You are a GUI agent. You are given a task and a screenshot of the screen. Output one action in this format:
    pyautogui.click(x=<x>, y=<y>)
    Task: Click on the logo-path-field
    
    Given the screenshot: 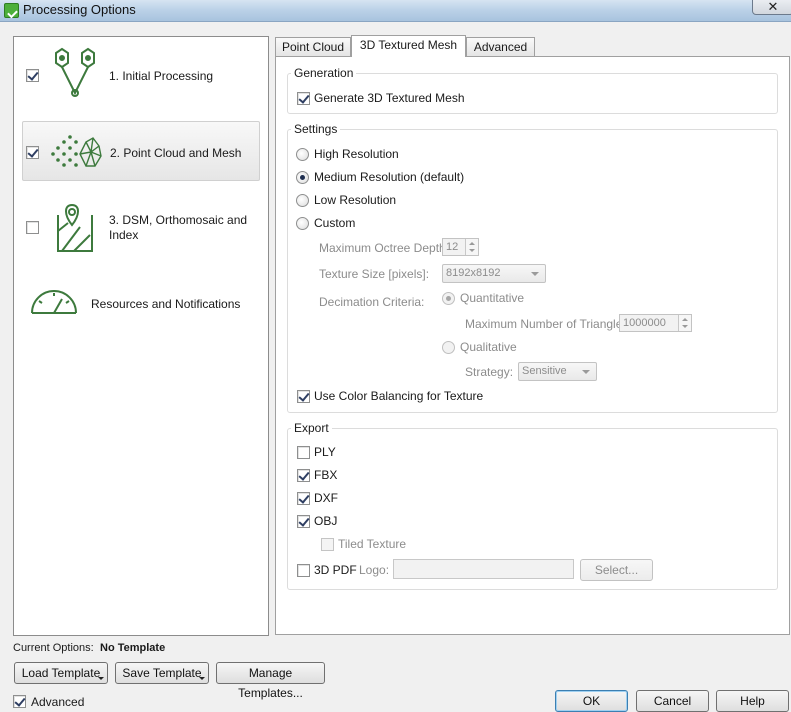 What is the action you would take?
    pyautogui.click(x=483, y=569)
    